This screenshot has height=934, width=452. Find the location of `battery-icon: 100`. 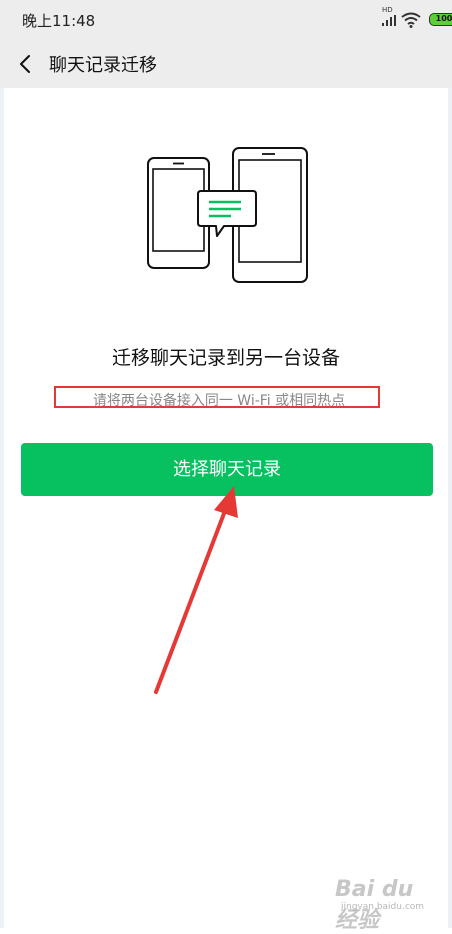

battery-icon: 100 is located at coordinates (440, 19).